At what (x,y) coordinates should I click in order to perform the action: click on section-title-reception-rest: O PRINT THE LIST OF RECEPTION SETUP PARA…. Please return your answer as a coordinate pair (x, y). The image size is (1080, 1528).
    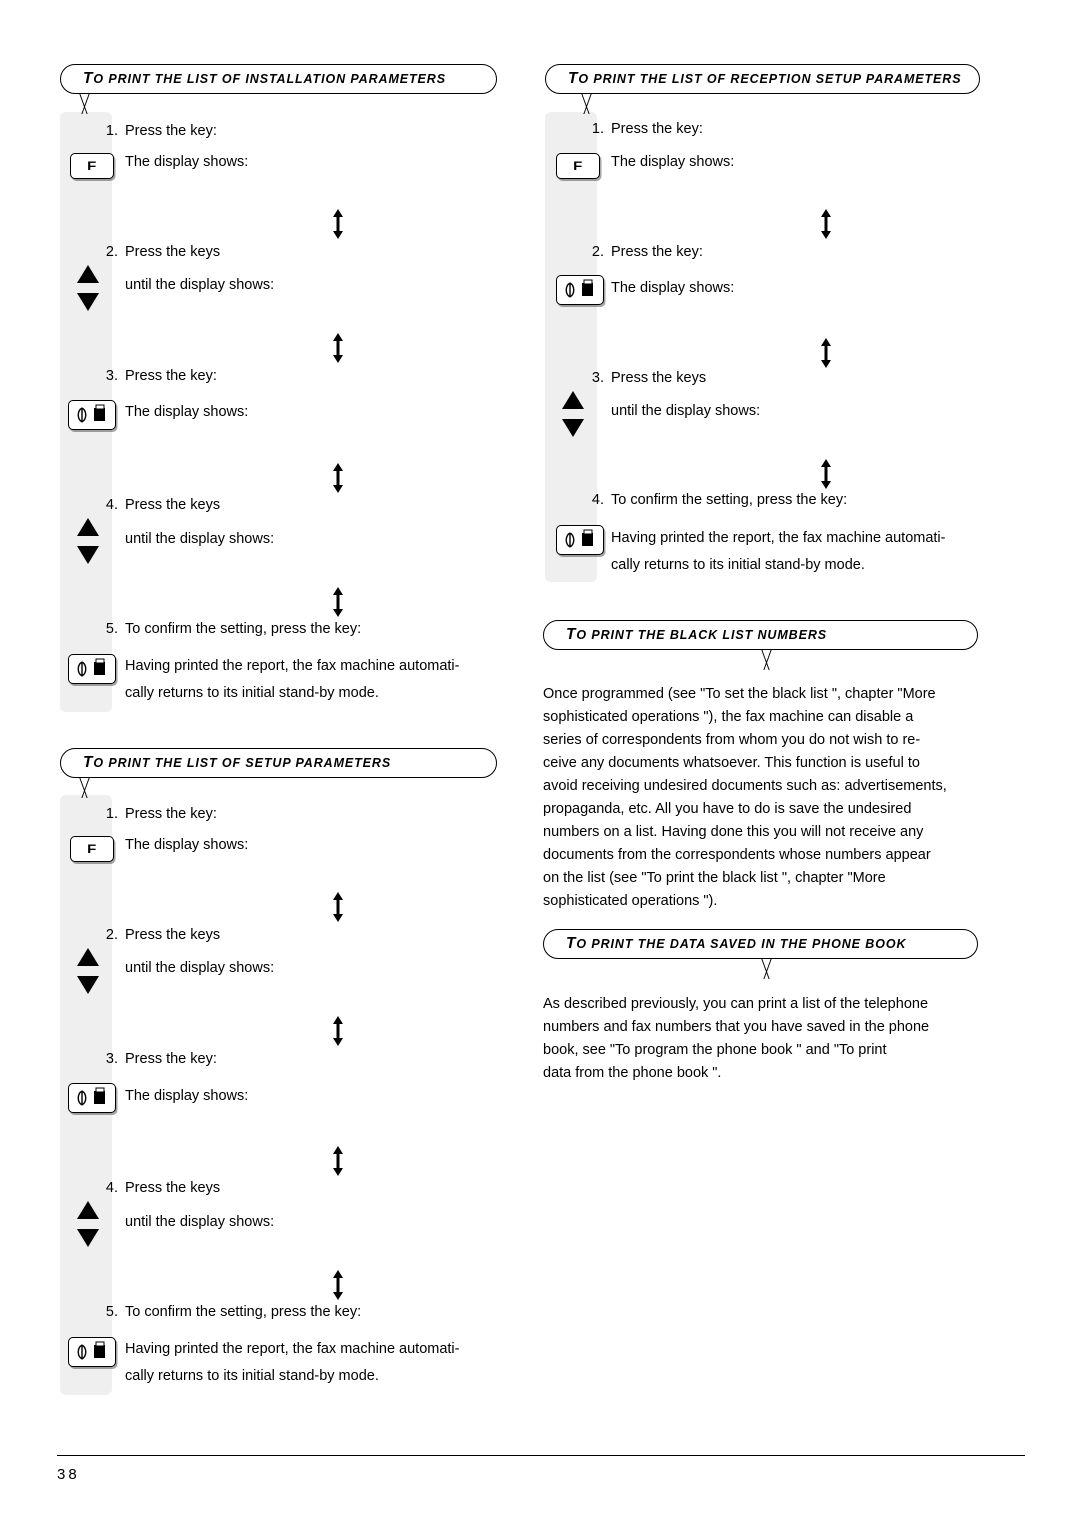
    Looking at the image, I should click on (770, 79).